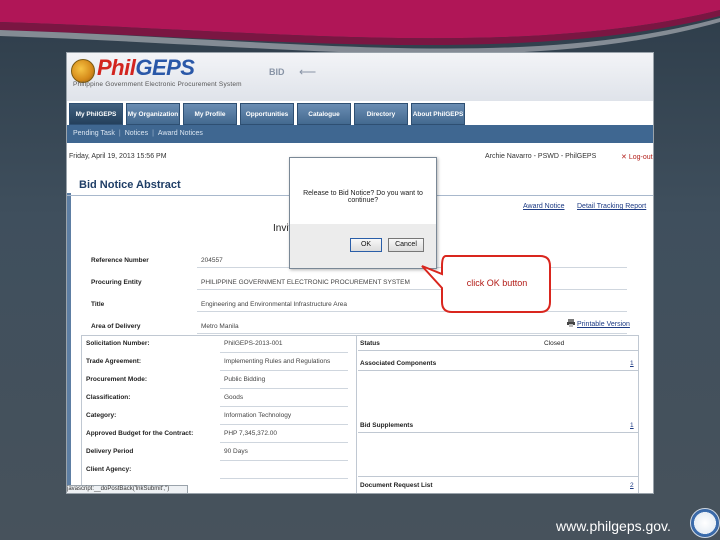 Image resolution: width=720 pixels, height=540 pixels. What do you see at coordinates (603, 324) in the screenshot?
I see `printable-version-link: Printable Version` at bounding box center [603, 324].